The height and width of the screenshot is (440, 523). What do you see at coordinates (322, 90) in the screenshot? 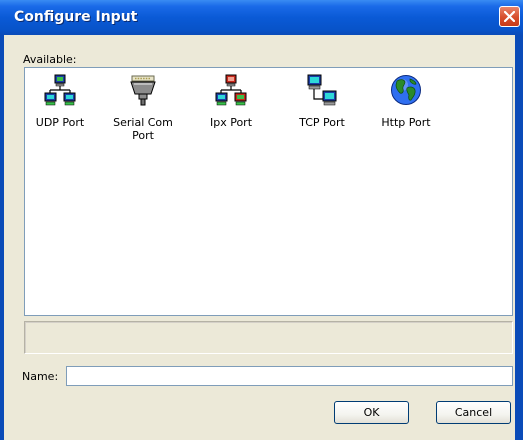
I see `tcp-computers-icon` at bounding box center [322, 90].